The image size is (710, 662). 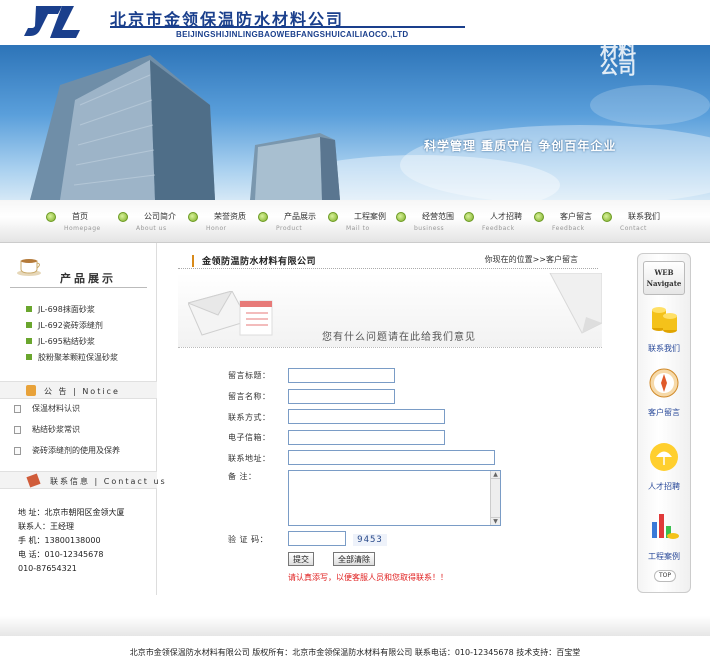 I want to click on notice-title: 公 告 | Notice, so click(x=82, y=391).